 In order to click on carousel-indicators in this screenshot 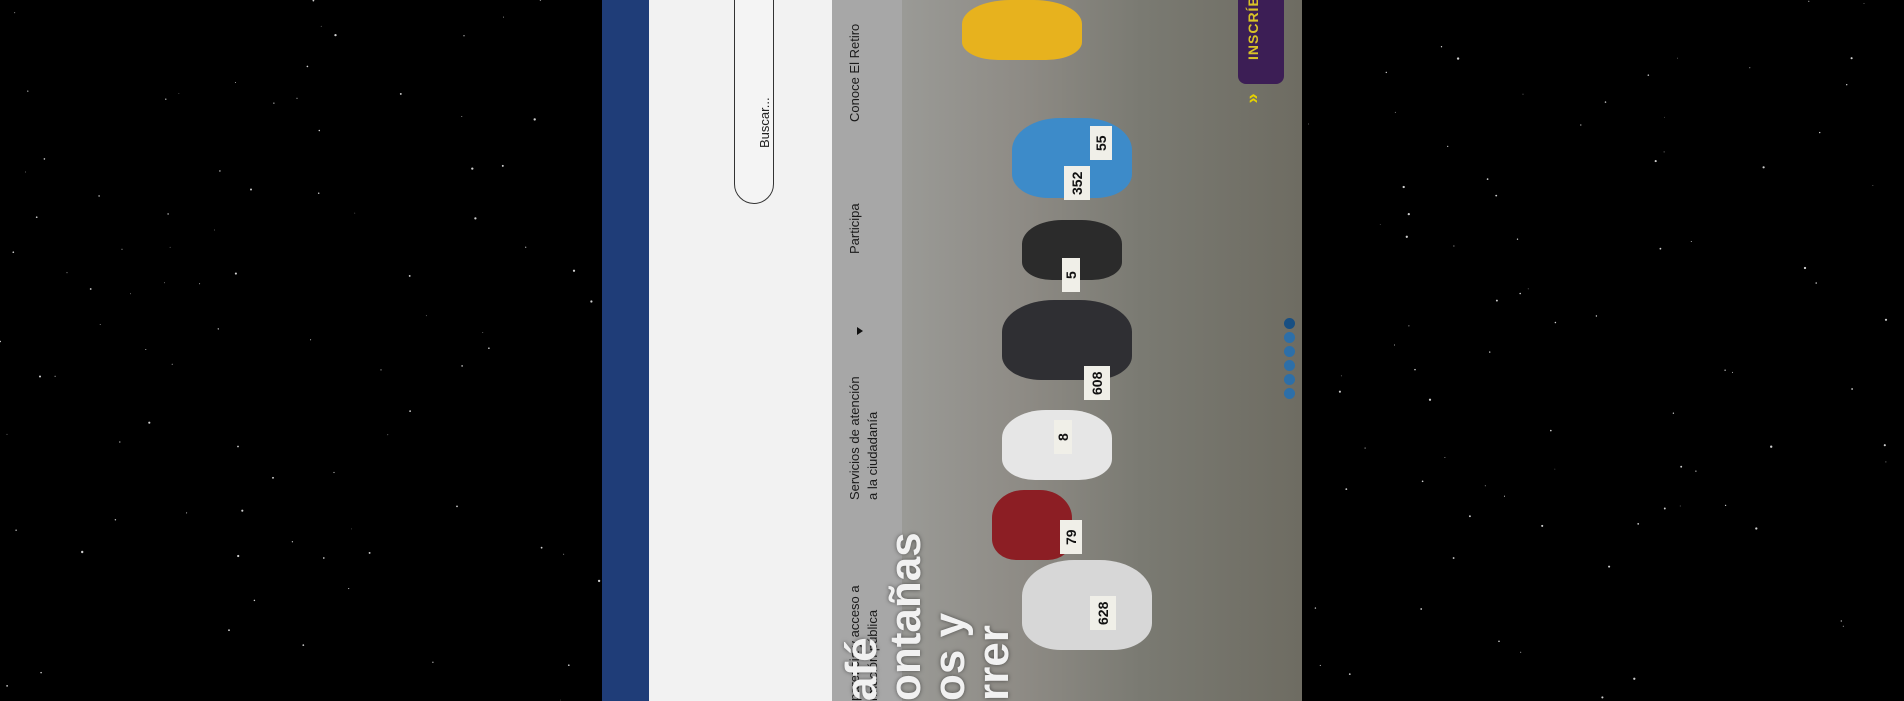, I will do `click(1289, 360)`.